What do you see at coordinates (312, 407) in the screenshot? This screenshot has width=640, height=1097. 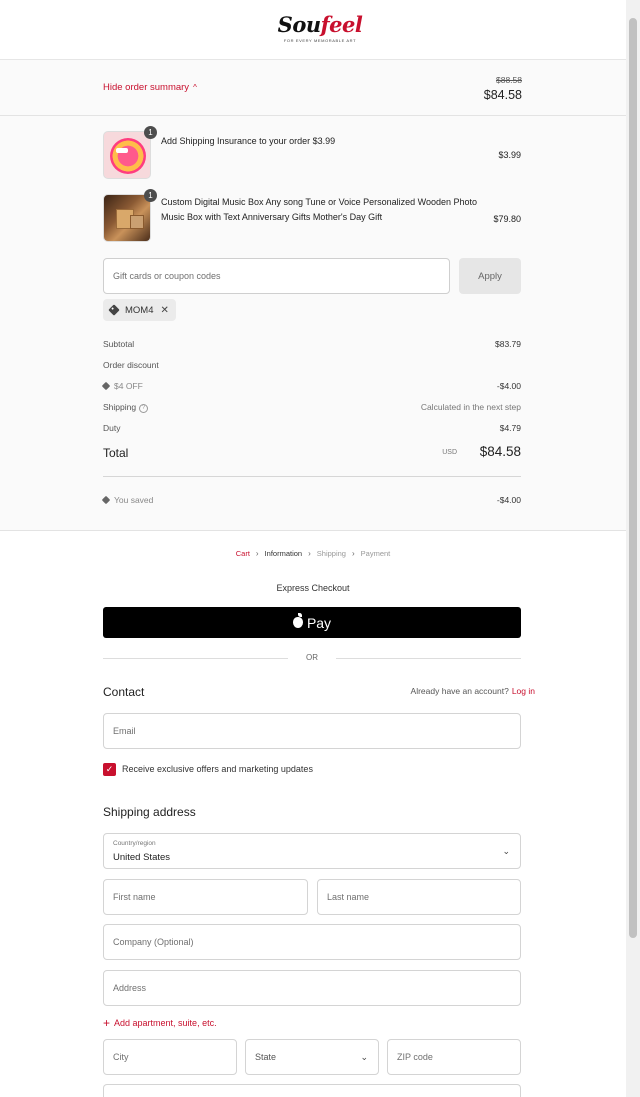 I see `shipping-row: Shipping? Calculated in the next step` at bounding box center [312, 407].